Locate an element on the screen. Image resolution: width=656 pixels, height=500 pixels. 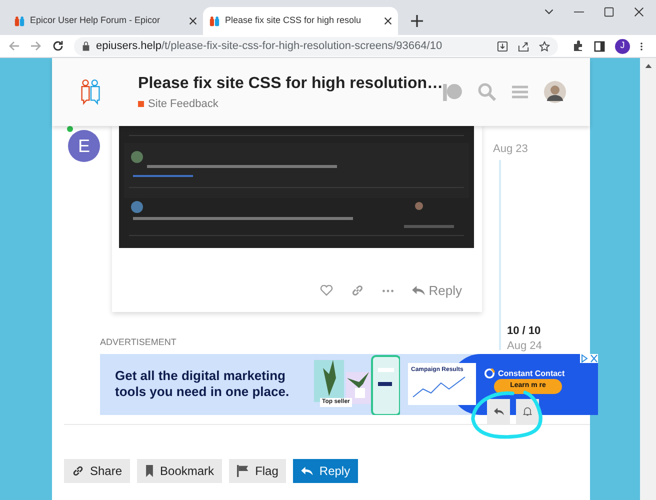
maximize-icon is located at coordinates (609, 11).